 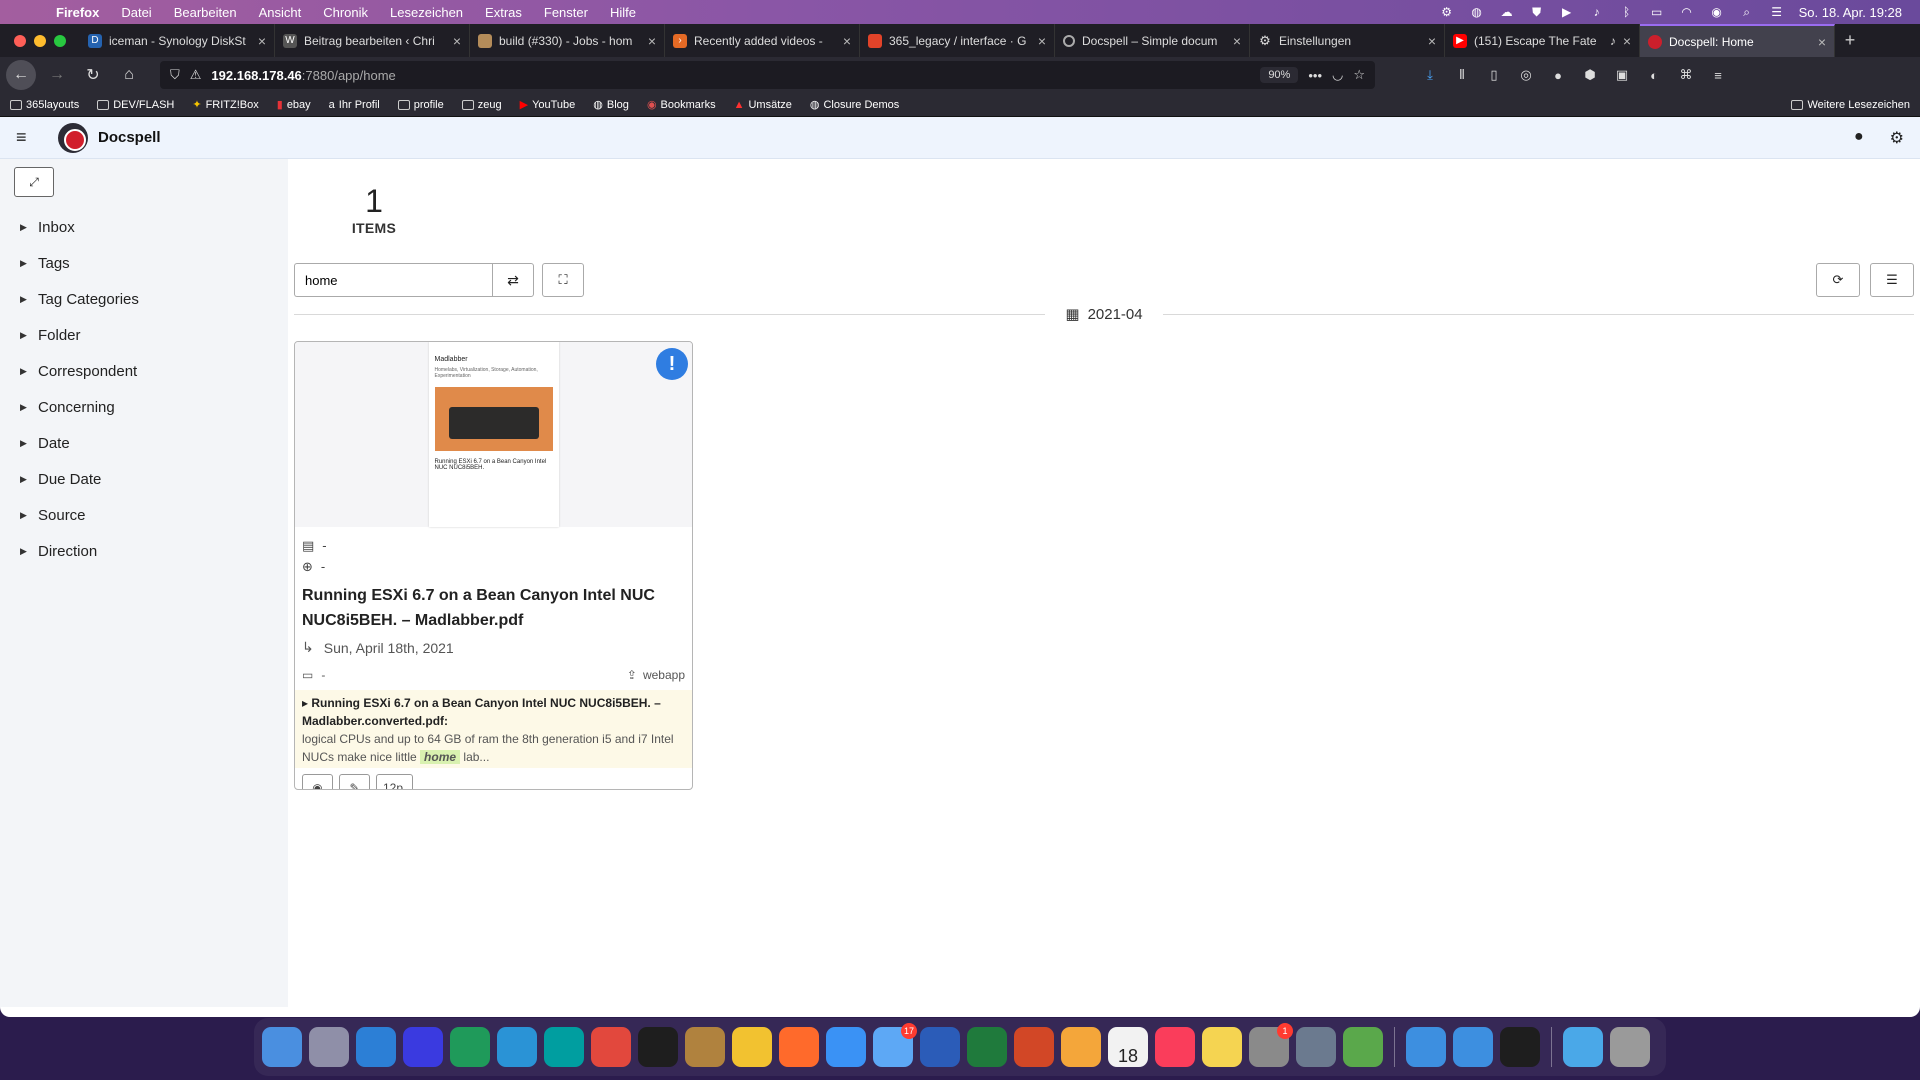 I want to click on battery-icon: ▭, so click(x=1657, y=12).